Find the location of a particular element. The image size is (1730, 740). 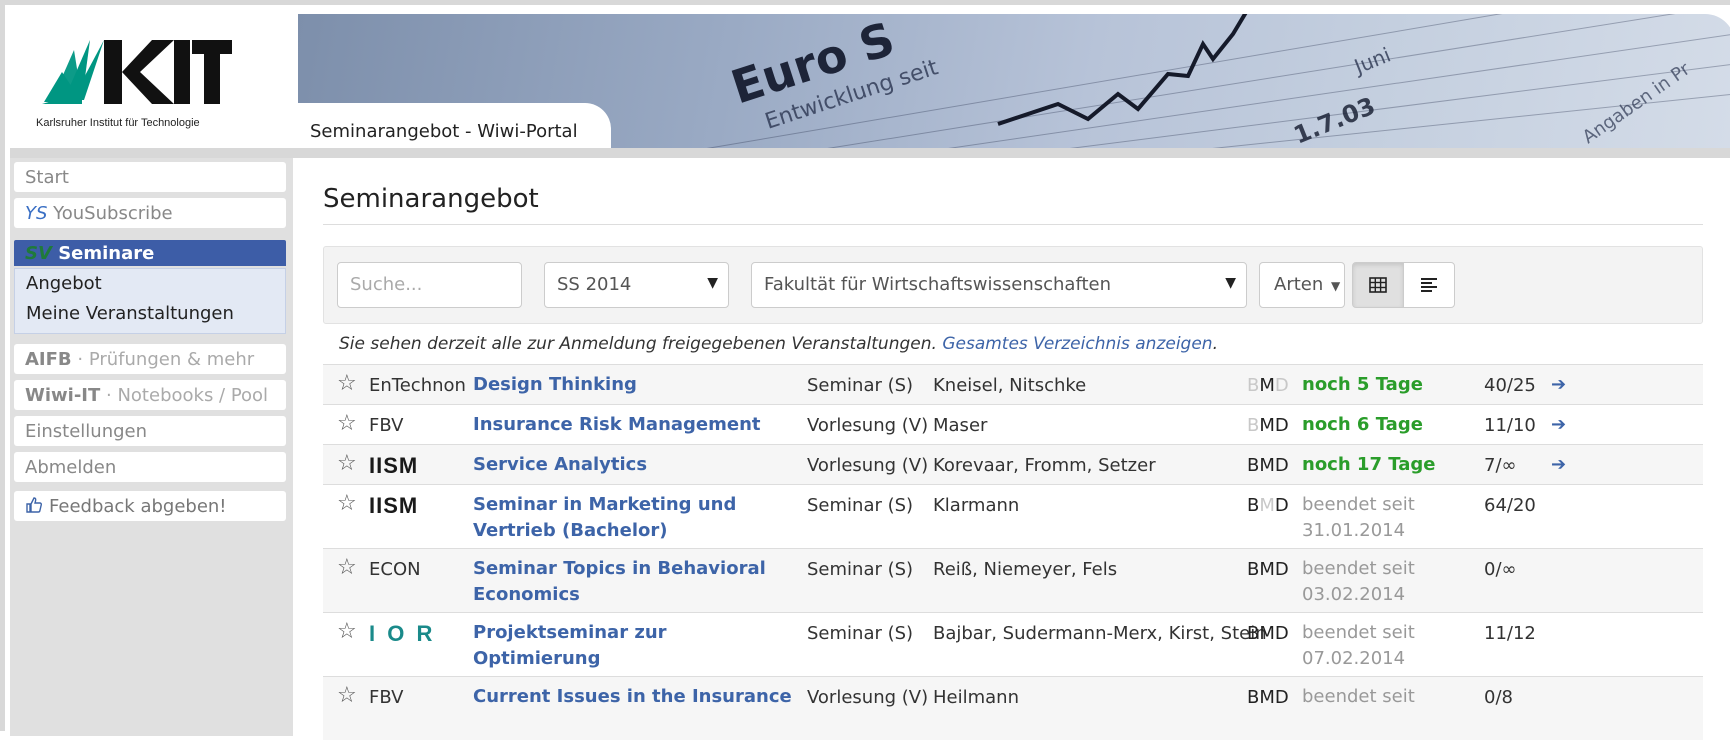

course-title-link: Insurance Risk Management is located at coordinates (633, 425).